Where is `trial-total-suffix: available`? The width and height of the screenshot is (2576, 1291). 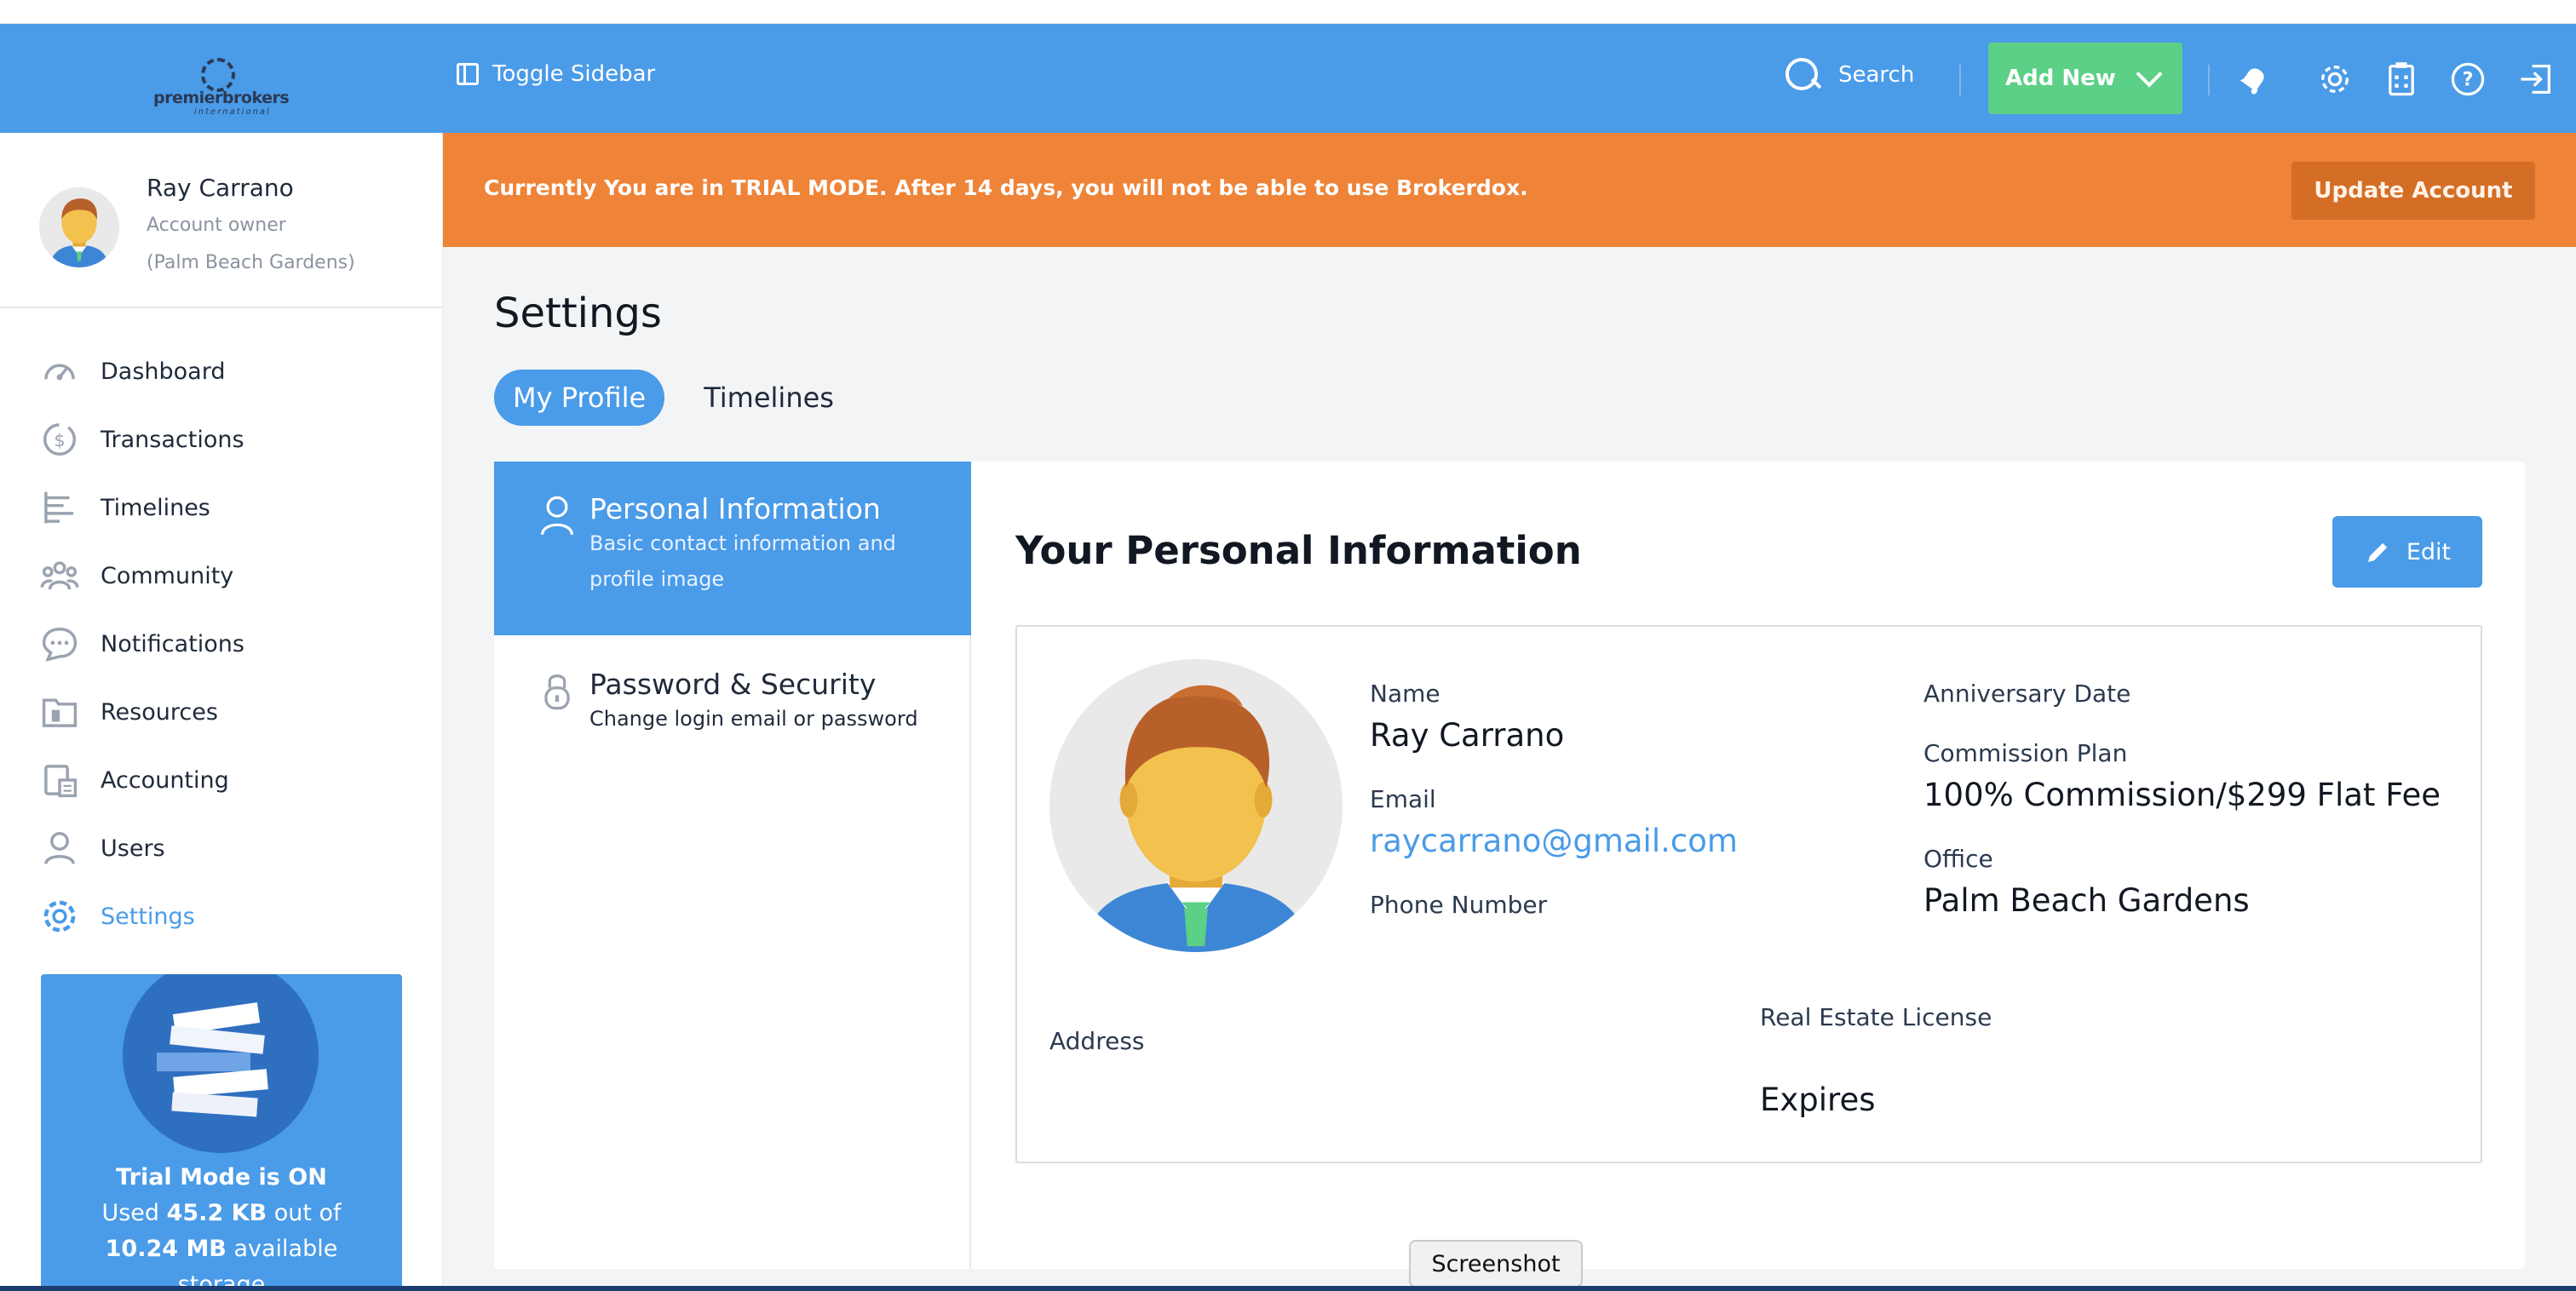 trial-total-suffix: available is located at coordinates (282, 1249).